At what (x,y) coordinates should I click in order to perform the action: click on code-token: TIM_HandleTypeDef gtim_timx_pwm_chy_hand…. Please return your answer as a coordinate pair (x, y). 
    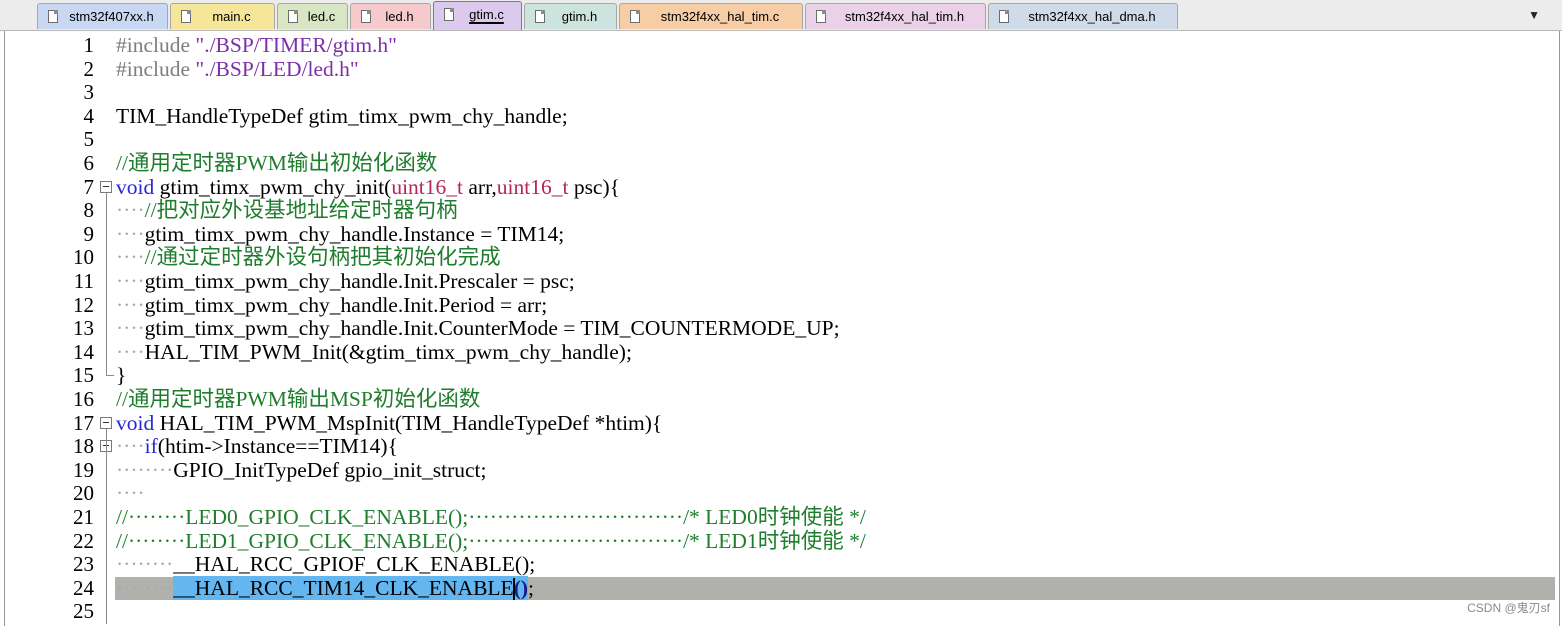
    Looking at the image, I should click on (342, 115).